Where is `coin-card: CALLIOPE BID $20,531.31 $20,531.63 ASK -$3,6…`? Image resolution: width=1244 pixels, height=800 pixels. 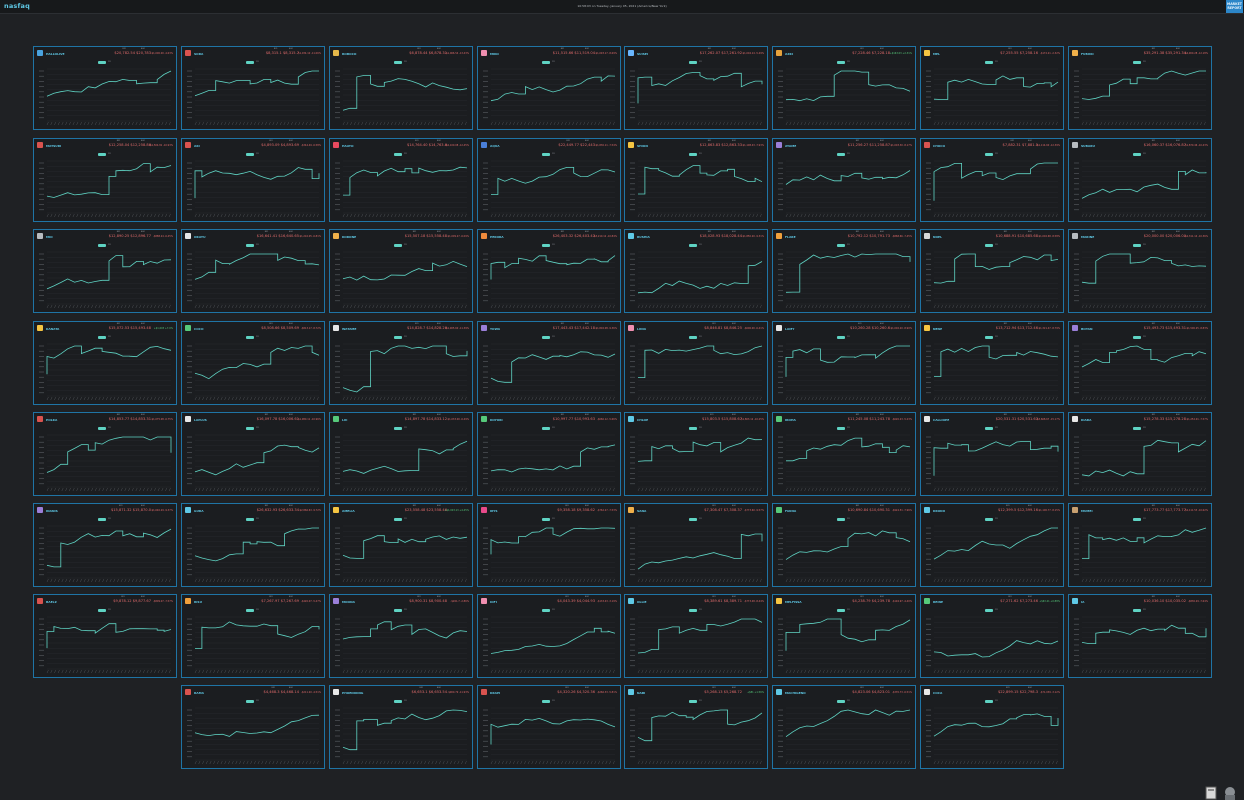 coin-card: CALLIOPE BID $20,531.31 $20,531.63 ASK -$3,6… is located at coordinates (992, 454).